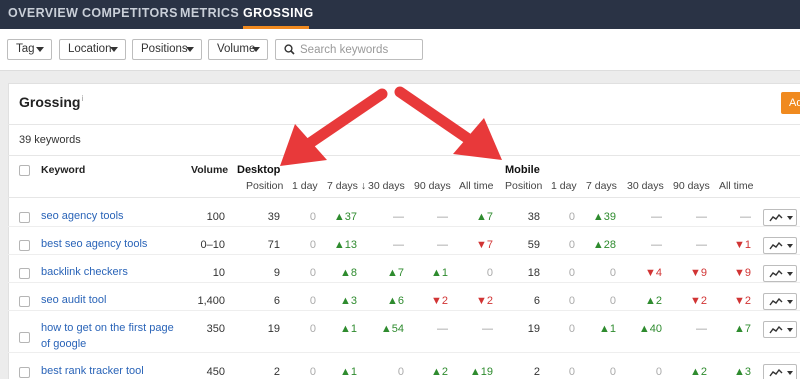 The width and height of the screenshot is (800, 379). I want to click on red-arrow-annotations, so click(391, 126).